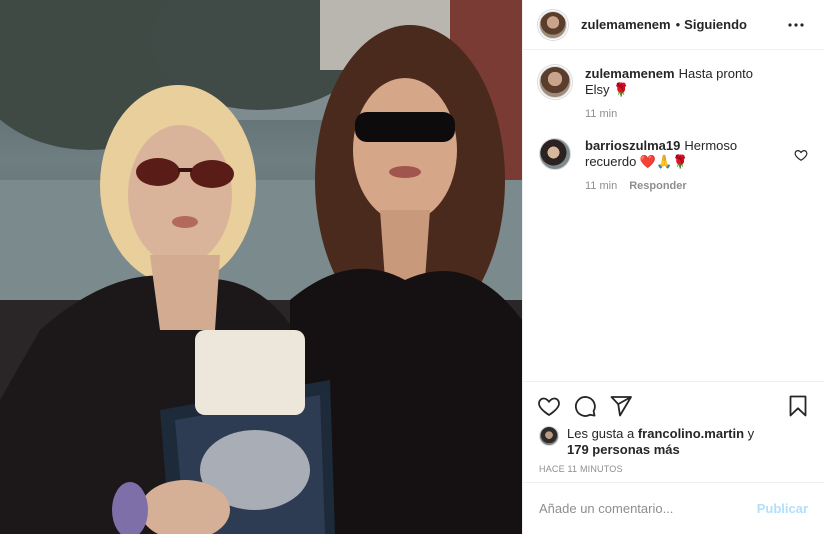 The image size is (824, 534). I want to click on likes-others-count: 179 personas más, so click(623, 449).